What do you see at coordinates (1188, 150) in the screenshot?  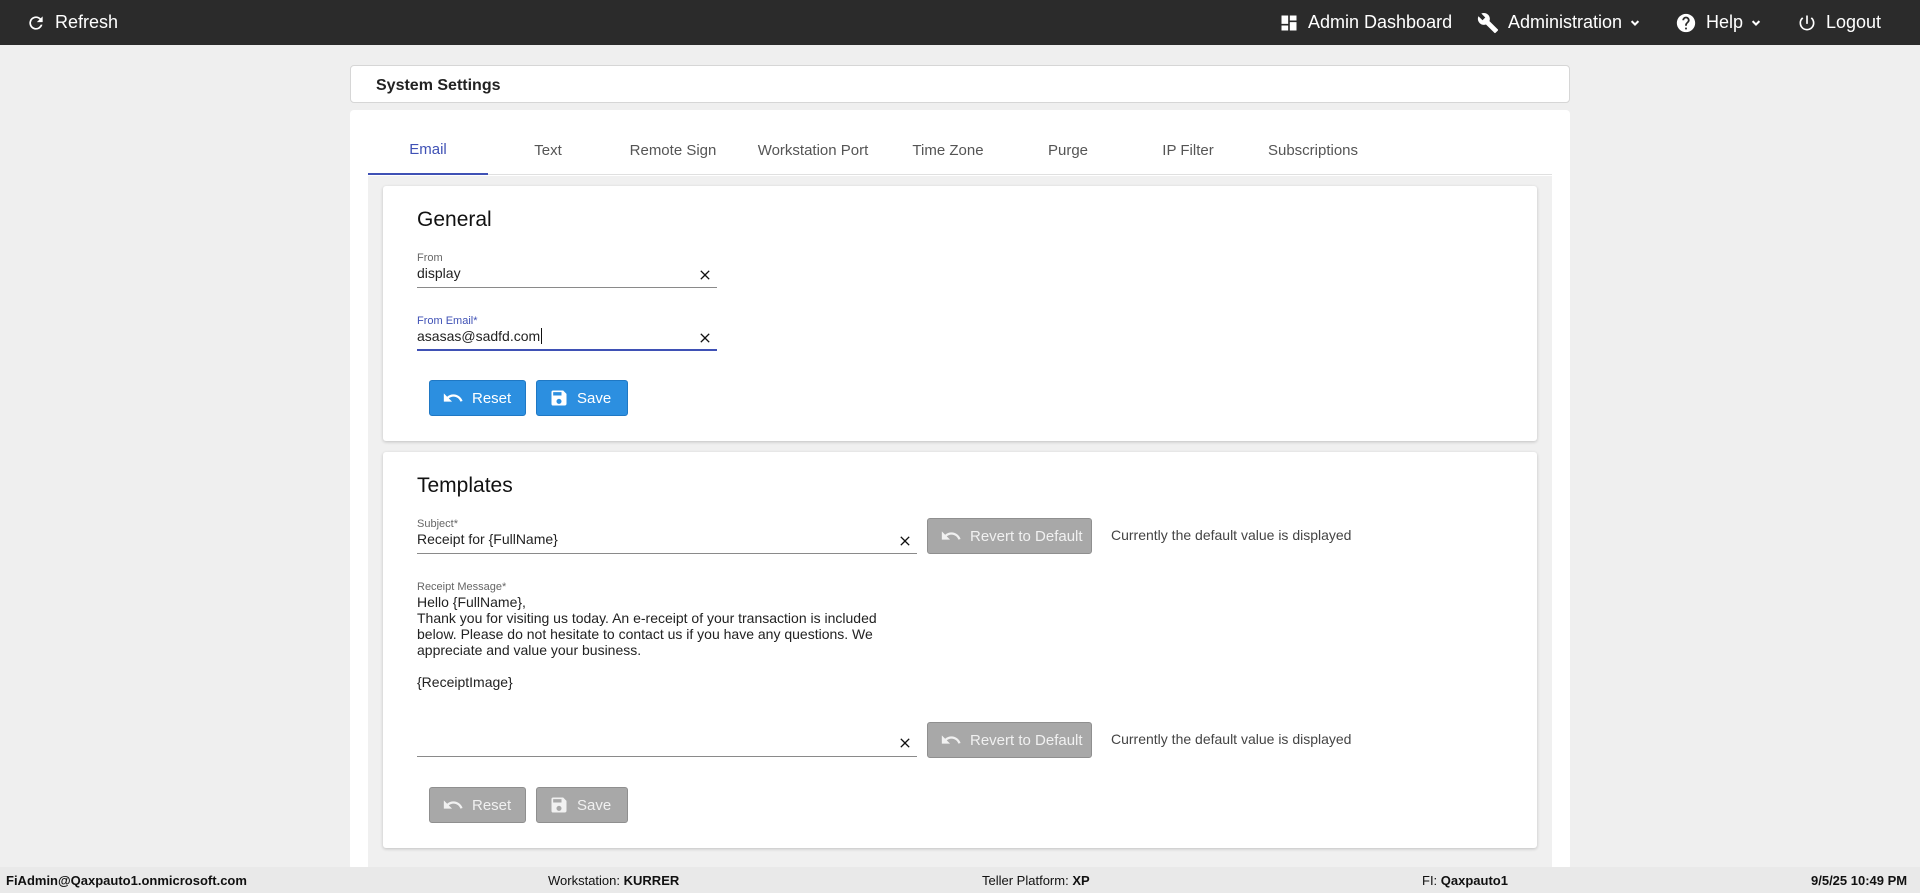 I see `tab-ip-filter: IP Filter` at bounding box center [1188, 150].